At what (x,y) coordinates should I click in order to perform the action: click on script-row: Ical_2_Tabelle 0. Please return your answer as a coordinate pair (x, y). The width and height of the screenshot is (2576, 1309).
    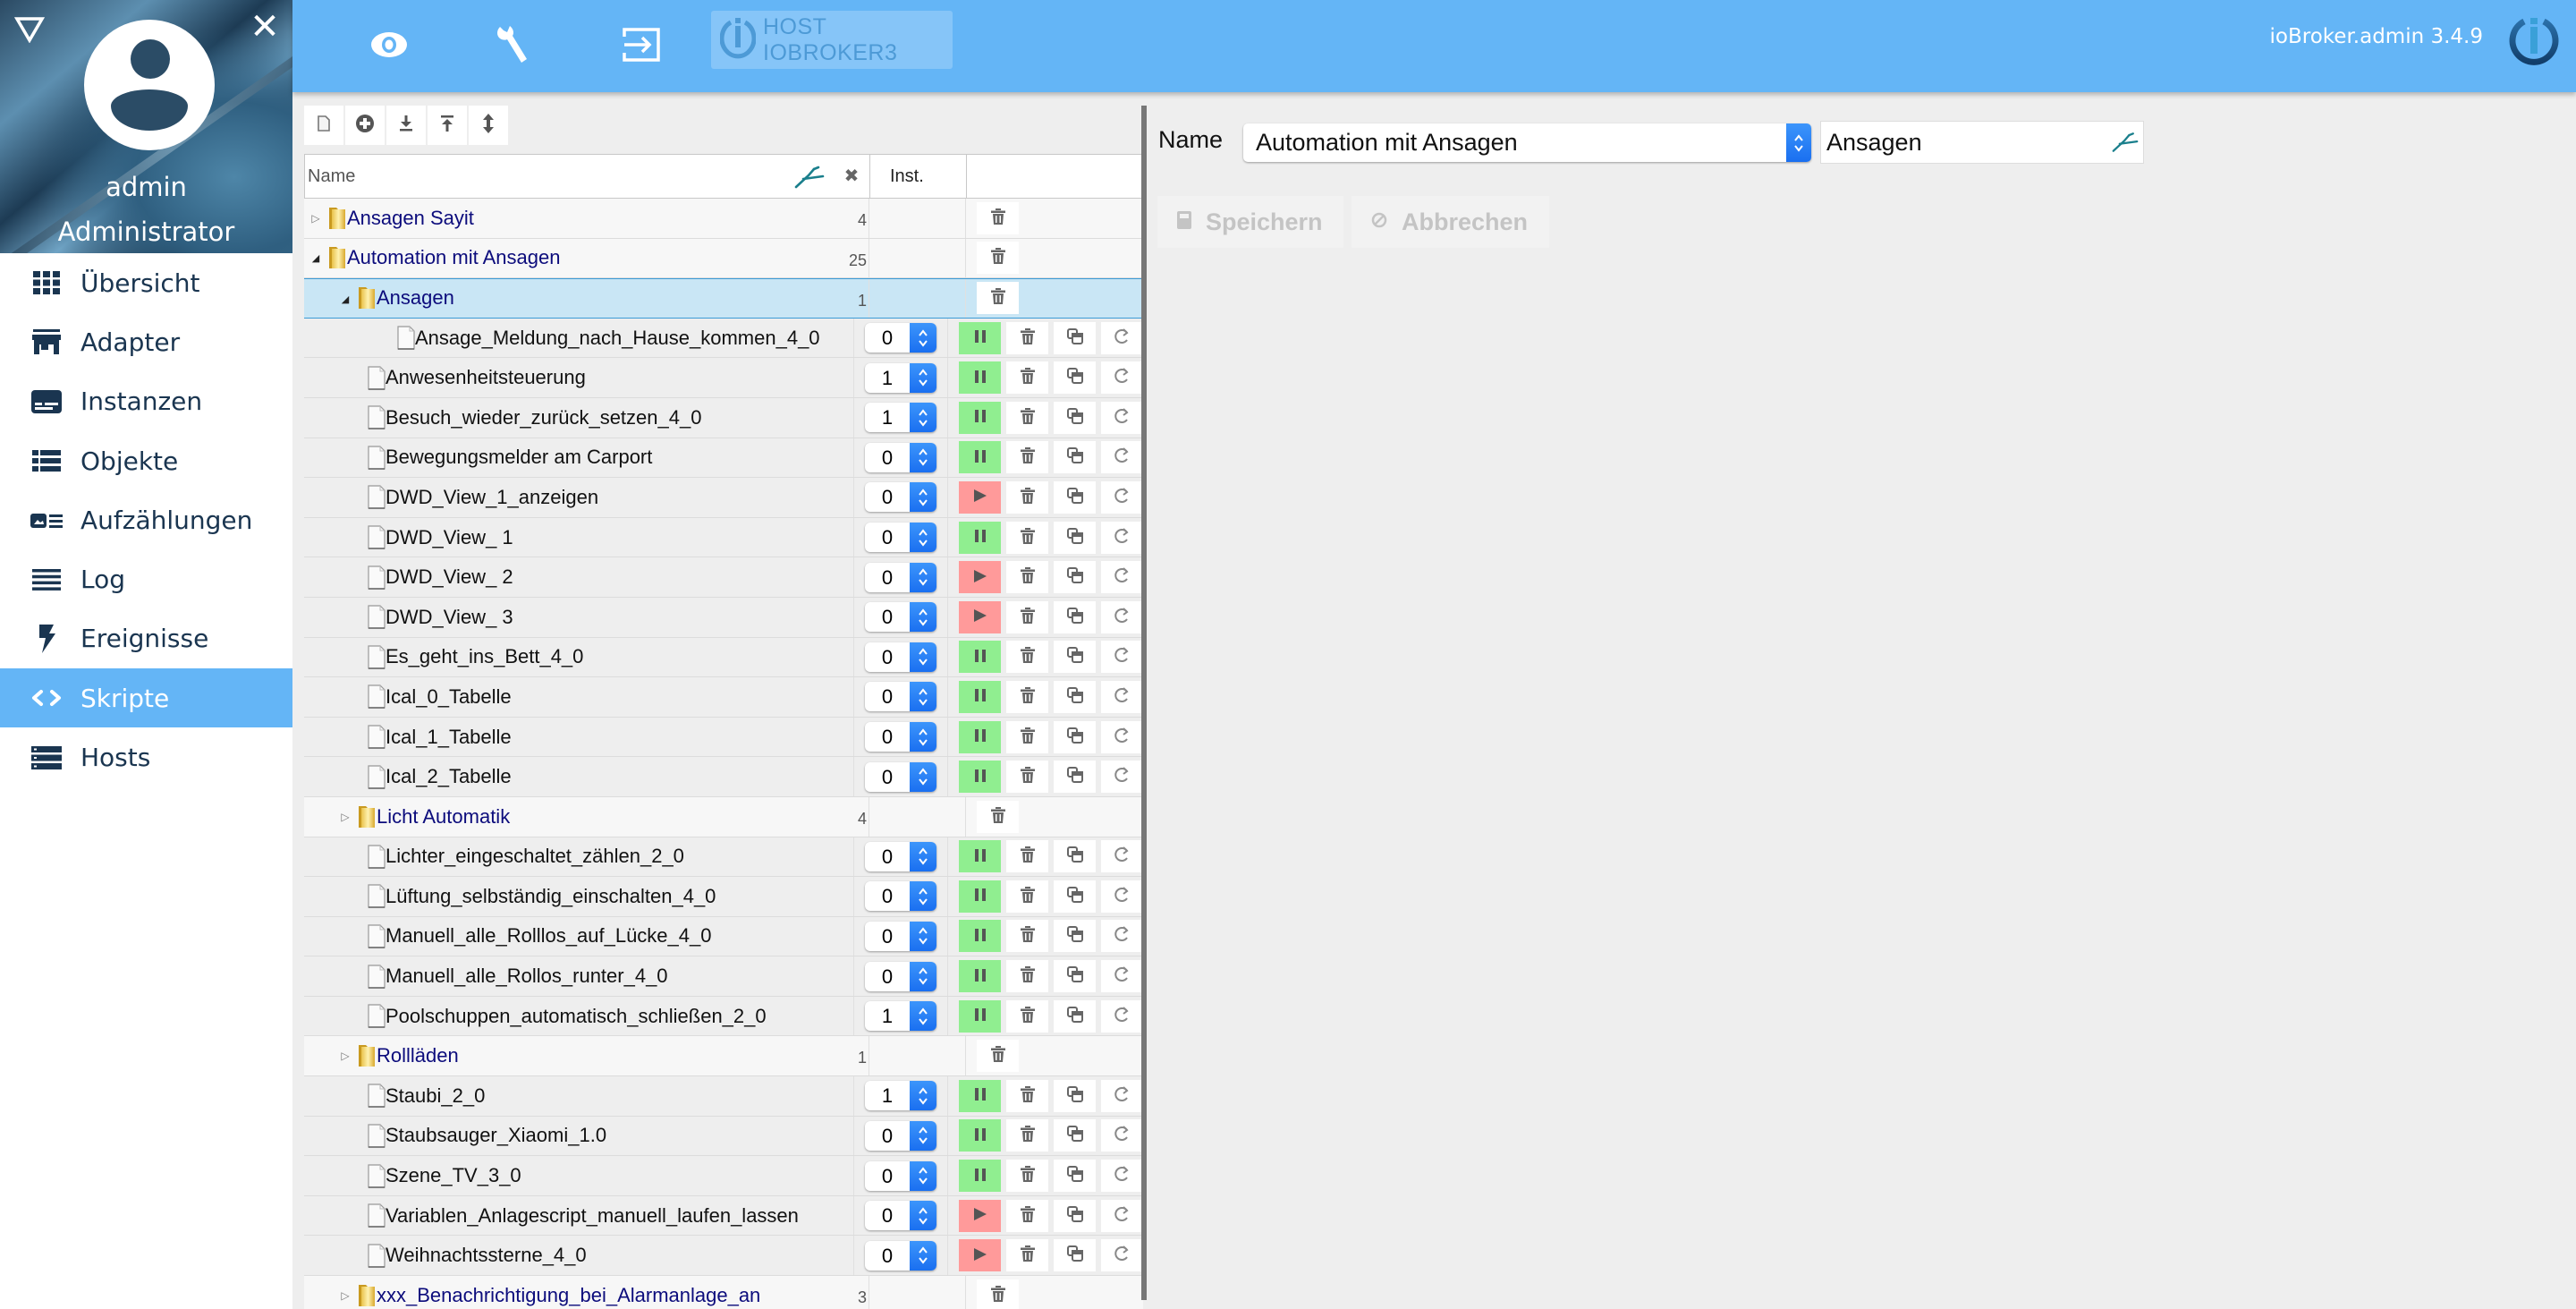
    Looking at the image, I should click on (723, 777).